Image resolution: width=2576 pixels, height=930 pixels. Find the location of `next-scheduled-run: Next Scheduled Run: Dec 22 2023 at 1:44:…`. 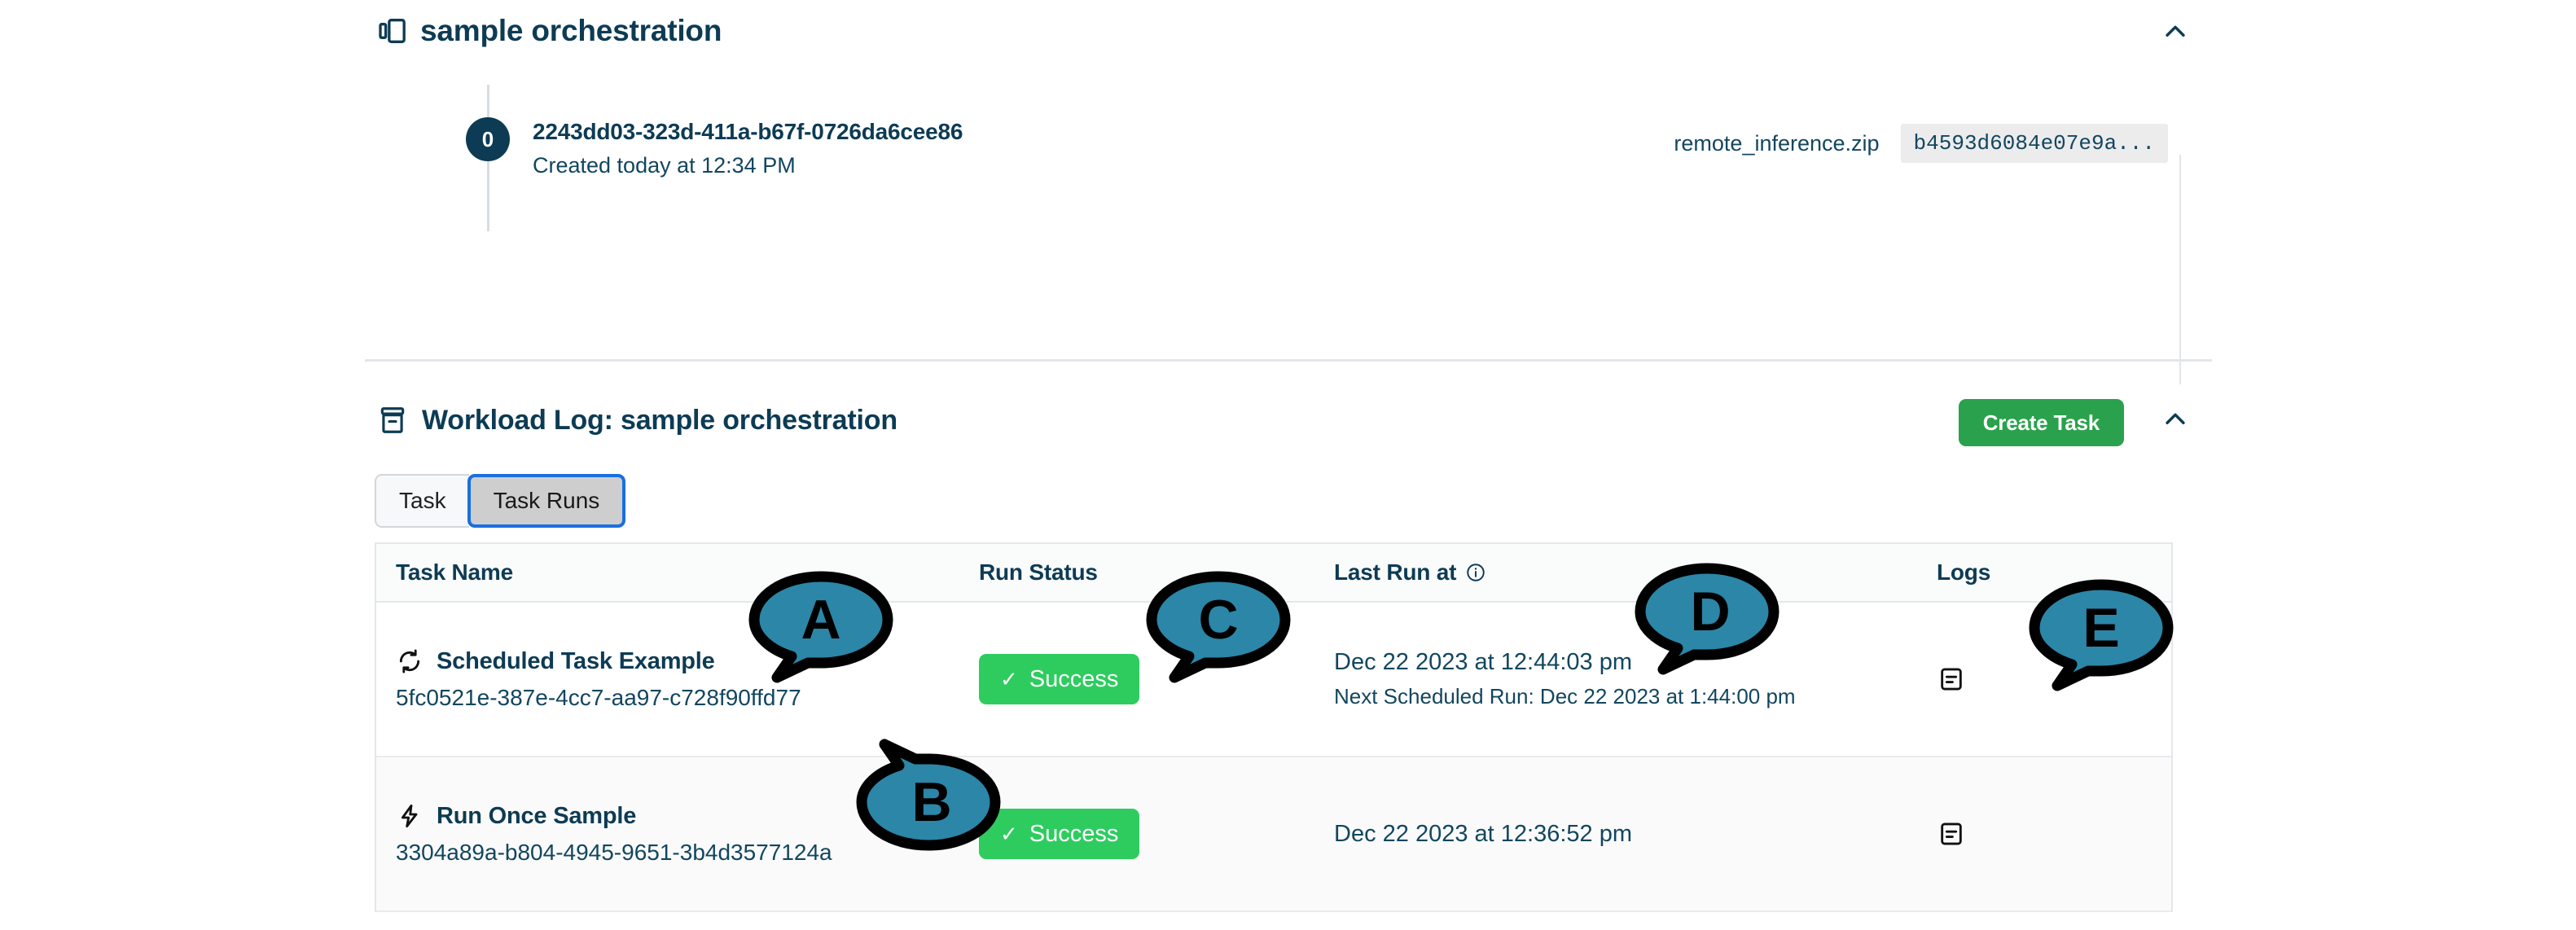

next-scheduled-run: Next Scheduled Run: Dec 22 2023 at 1:44:… is located at coordinates (1565, 696).